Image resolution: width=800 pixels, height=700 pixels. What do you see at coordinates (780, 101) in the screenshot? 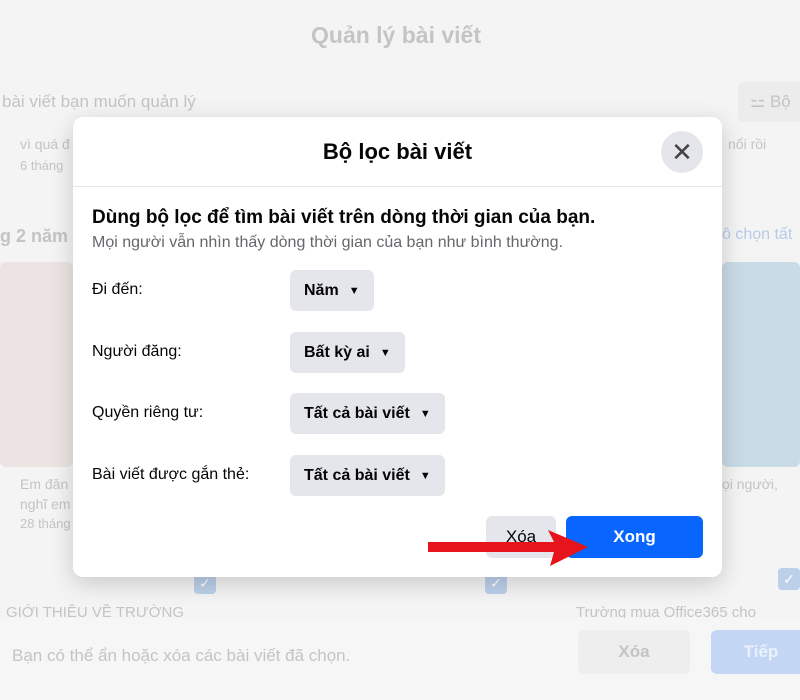
I see `filter-button-label: Bộ` at bounding box center [780, 101].